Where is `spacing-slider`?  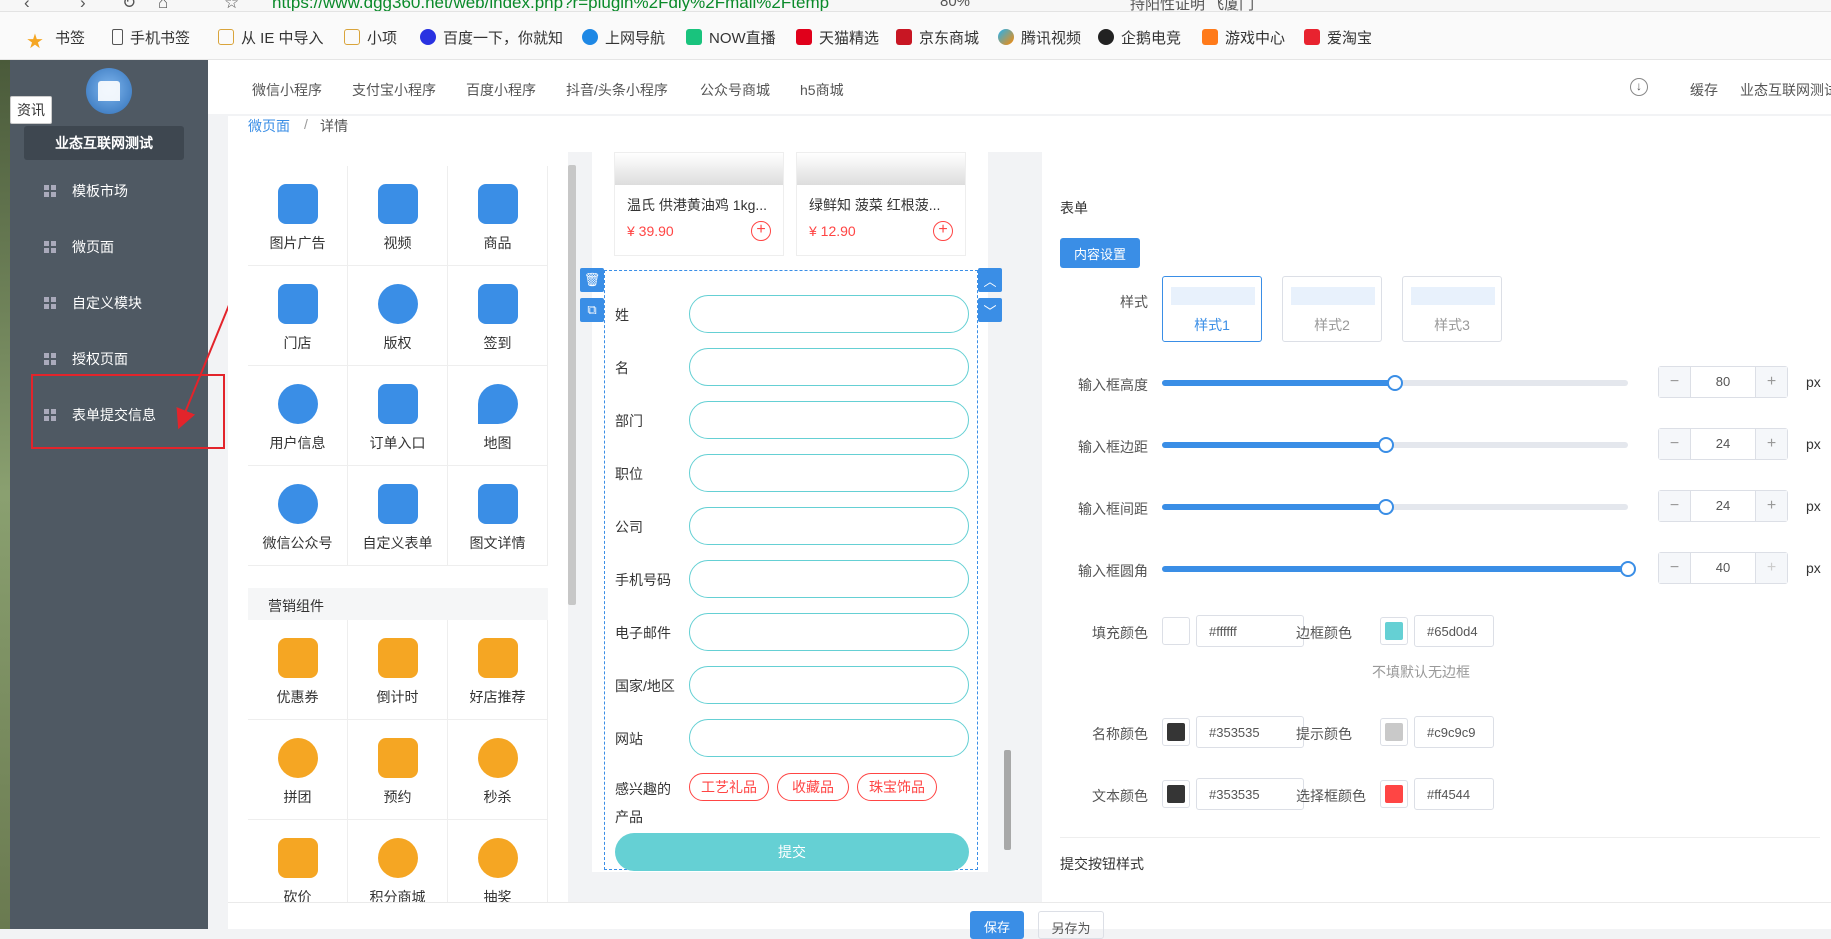 spacing-slider is located at coordinates (1395, 507).